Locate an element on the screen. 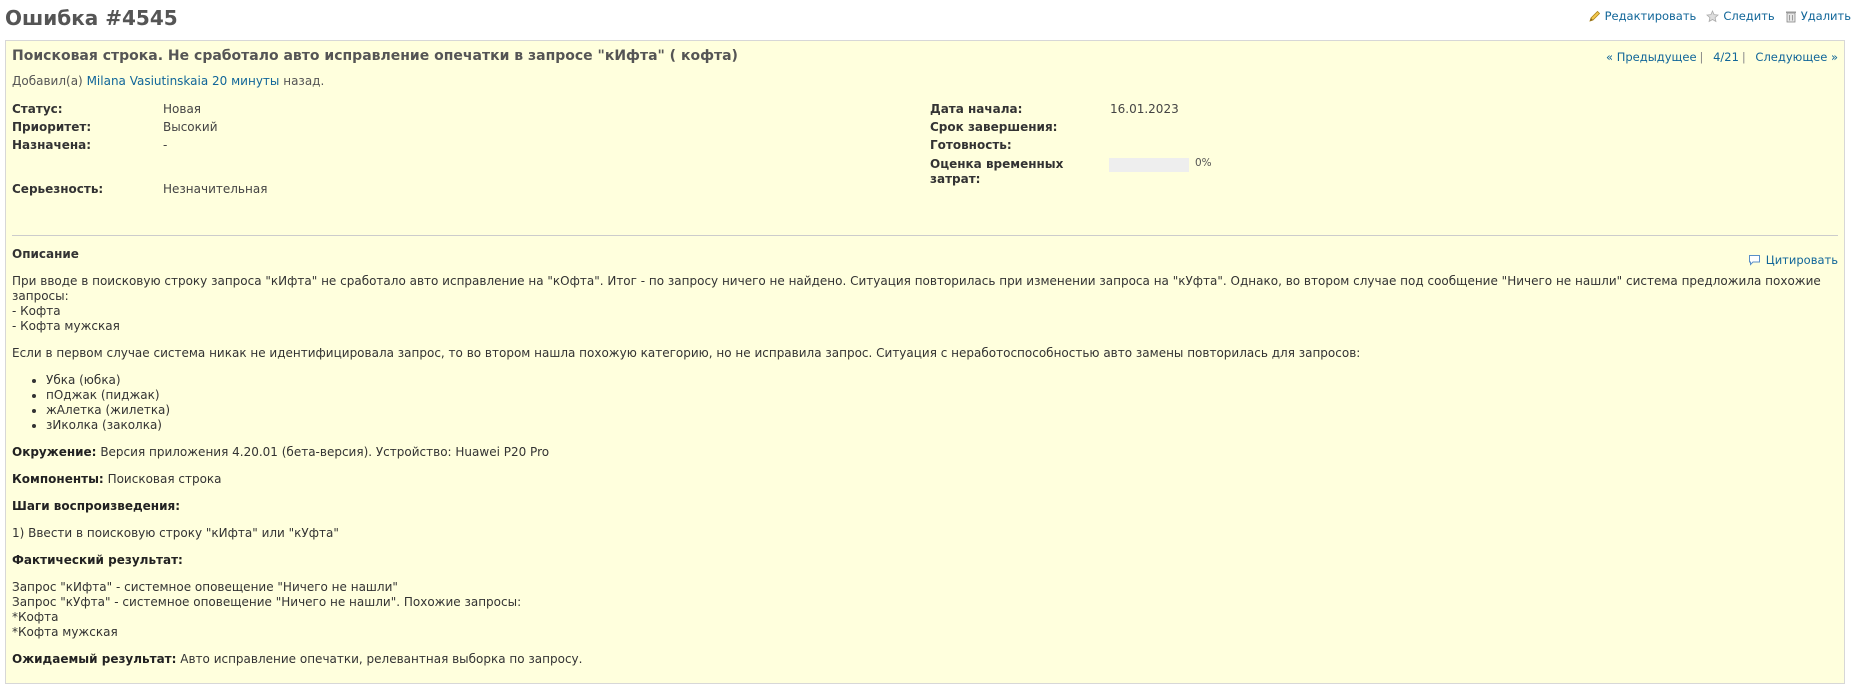 The height and width of the screenshot is (684, 1853). next-issue-link: Следующее » is located at coordinates (1796, 57).